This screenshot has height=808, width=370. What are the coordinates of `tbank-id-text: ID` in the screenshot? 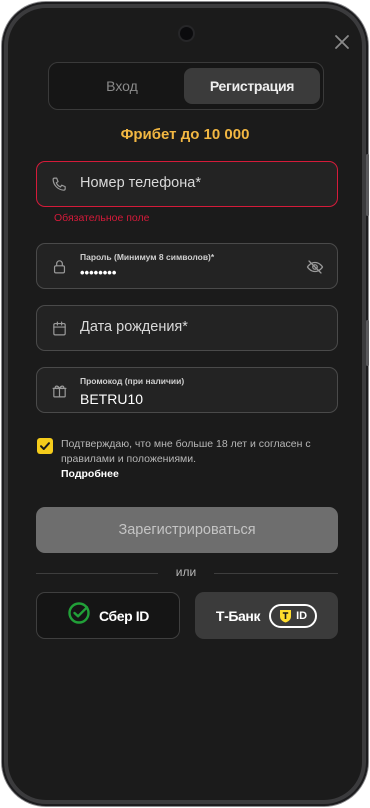 It's located at (302, 615).